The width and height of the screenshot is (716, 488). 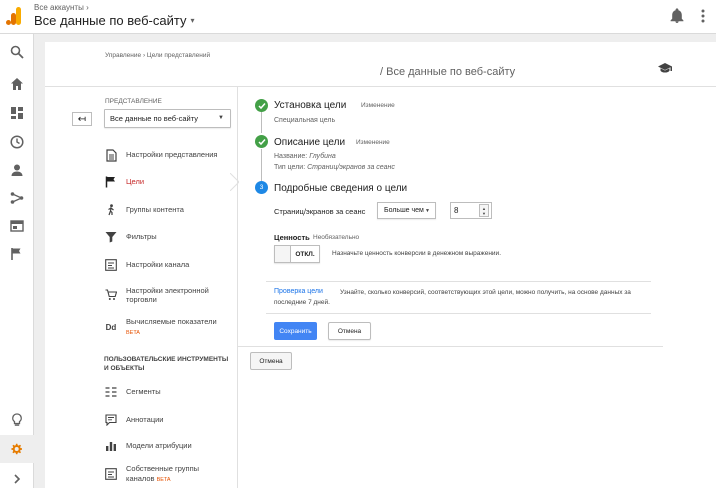 I want to click on nav-item-calculated-metrics: Dd Вычисляемые показатели BETA, so click(x=170, y=327).